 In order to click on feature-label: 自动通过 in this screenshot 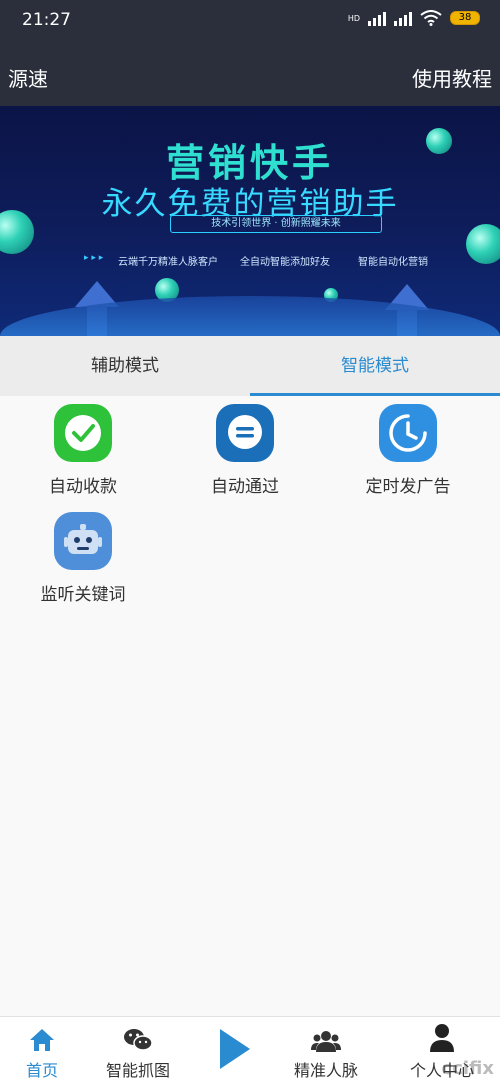, I will do `click(245, 487)`.